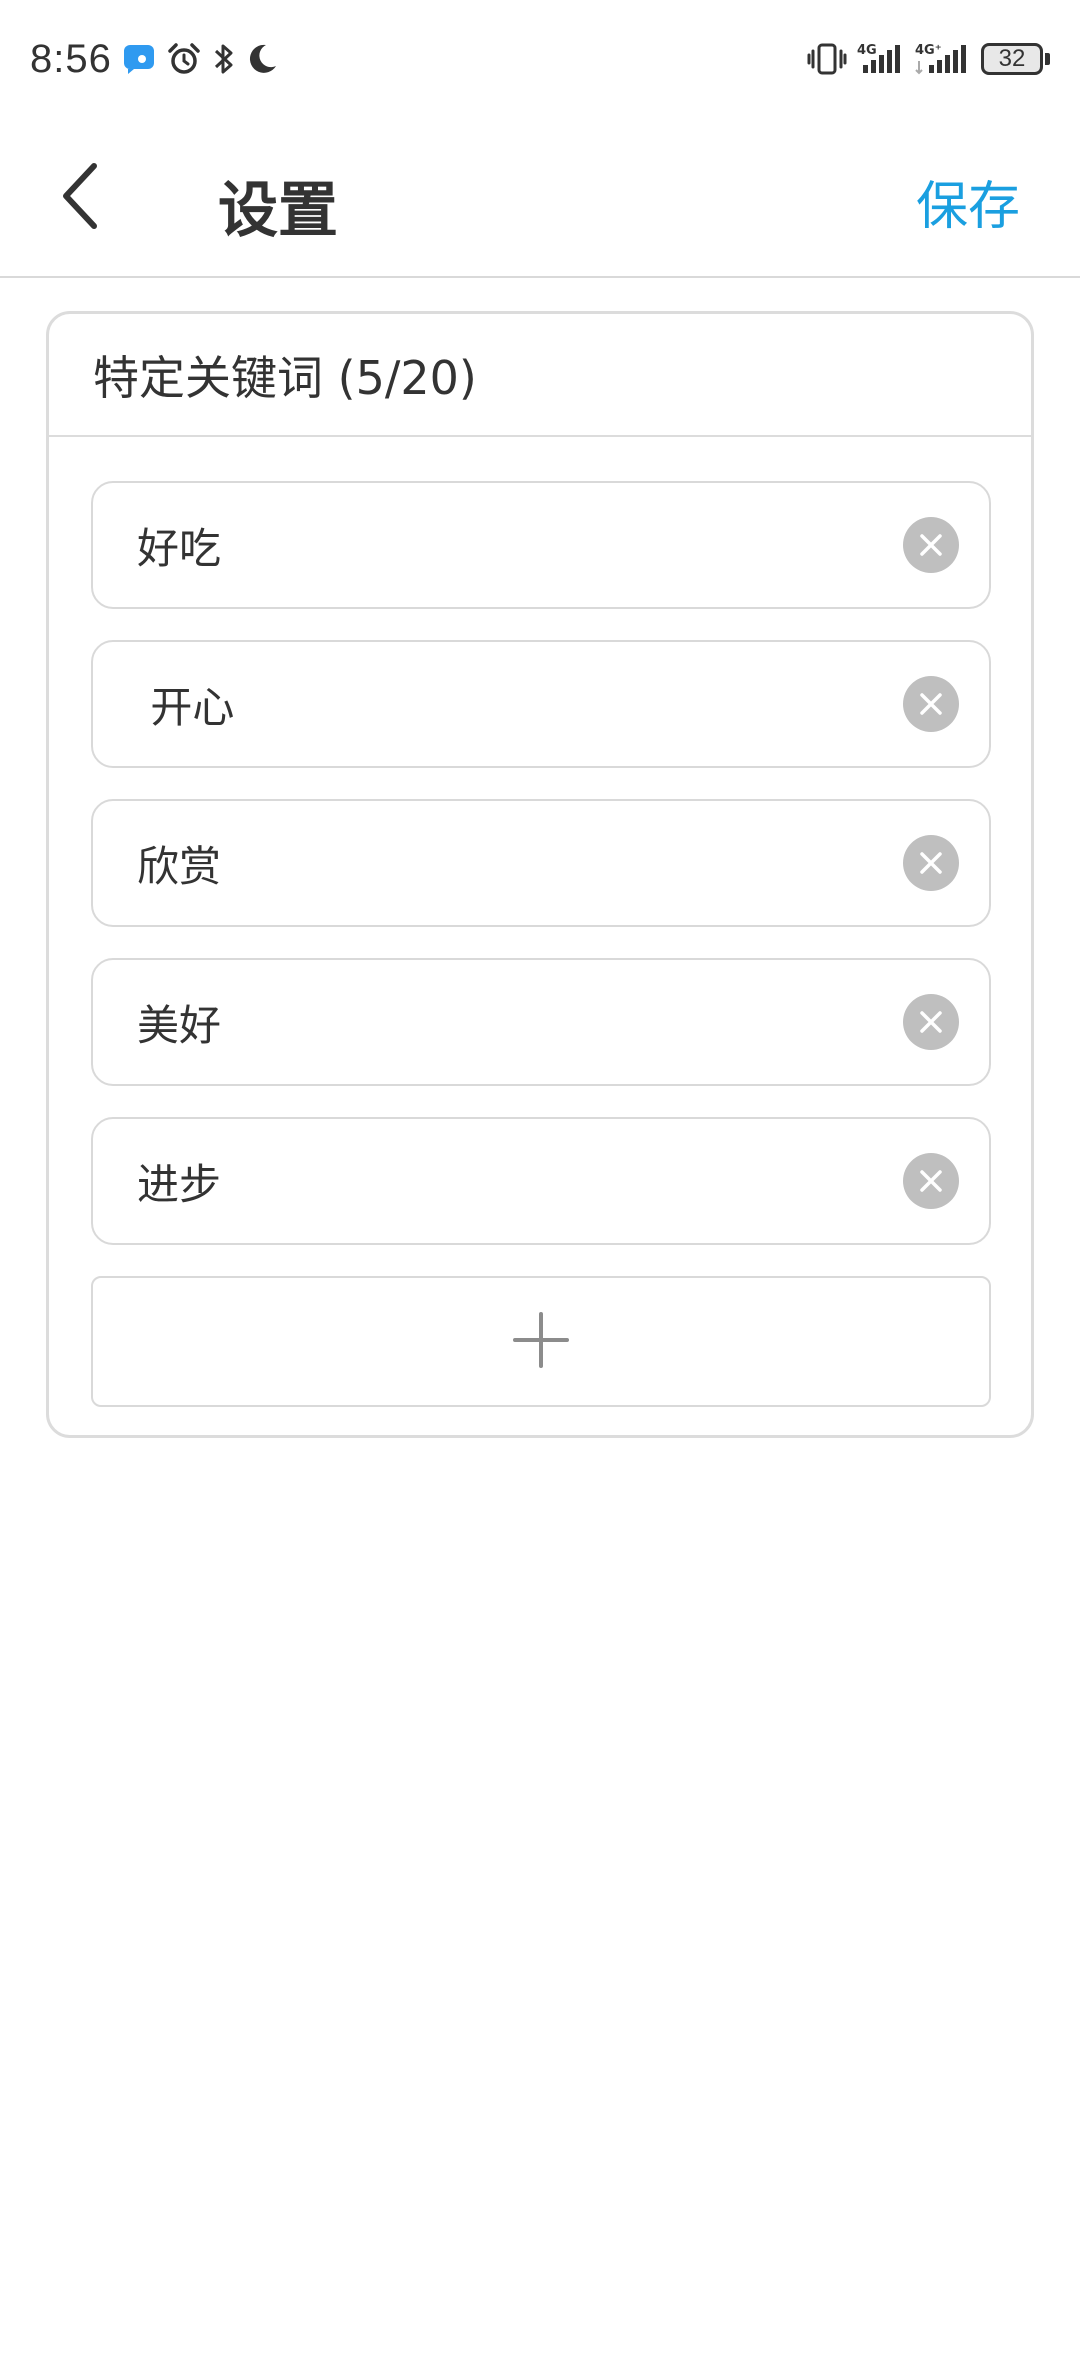  Describe the element at coordinates (139, 59) in the screenshot. I see `chat-notification-icon` at that location.